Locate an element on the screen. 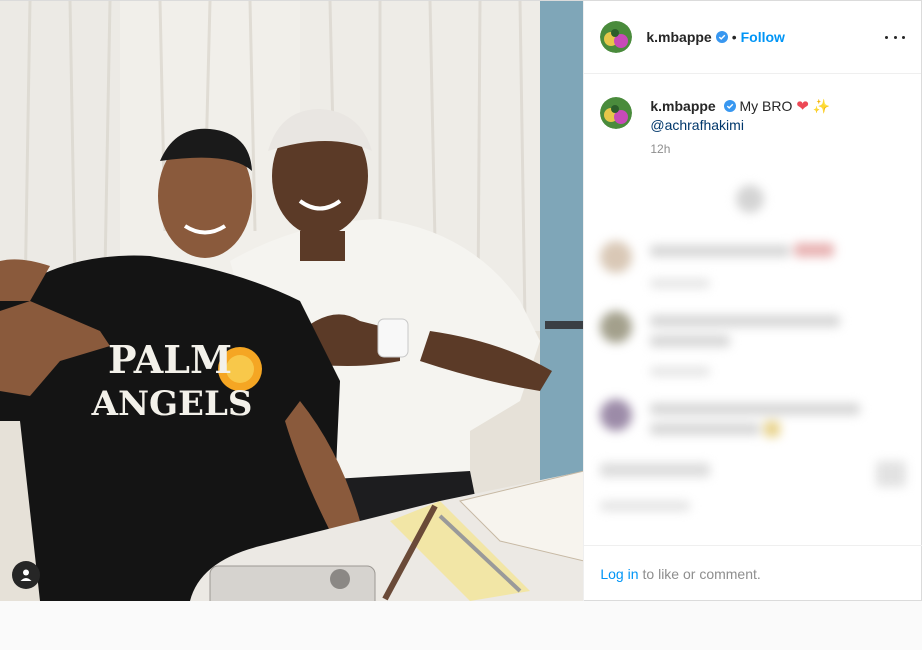  sparkle-emoji: ✨ is located at coordinates (821, 106).